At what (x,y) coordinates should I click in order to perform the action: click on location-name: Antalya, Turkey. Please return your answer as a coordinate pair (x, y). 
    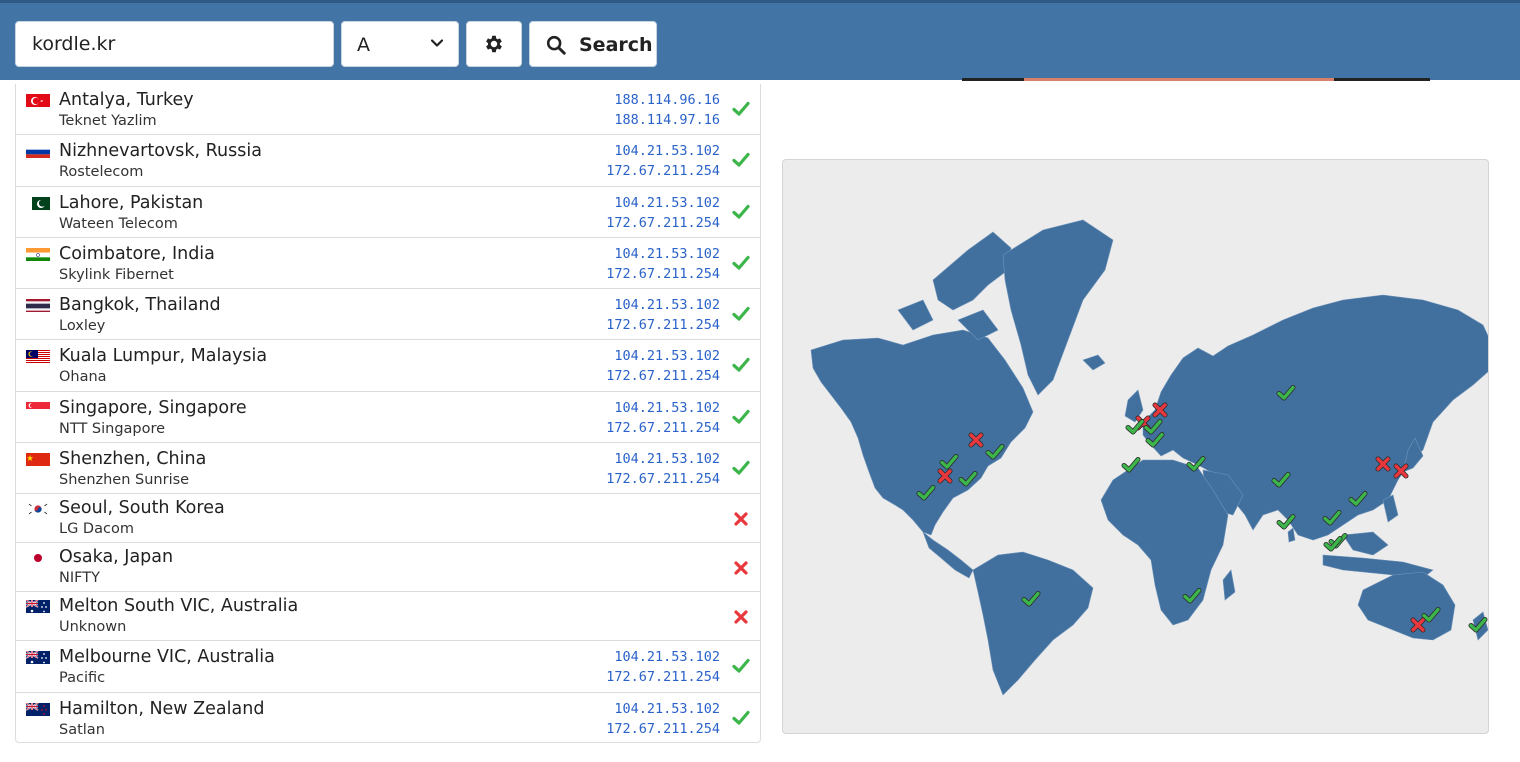
    Looking at the image, I should click on (126, 100).